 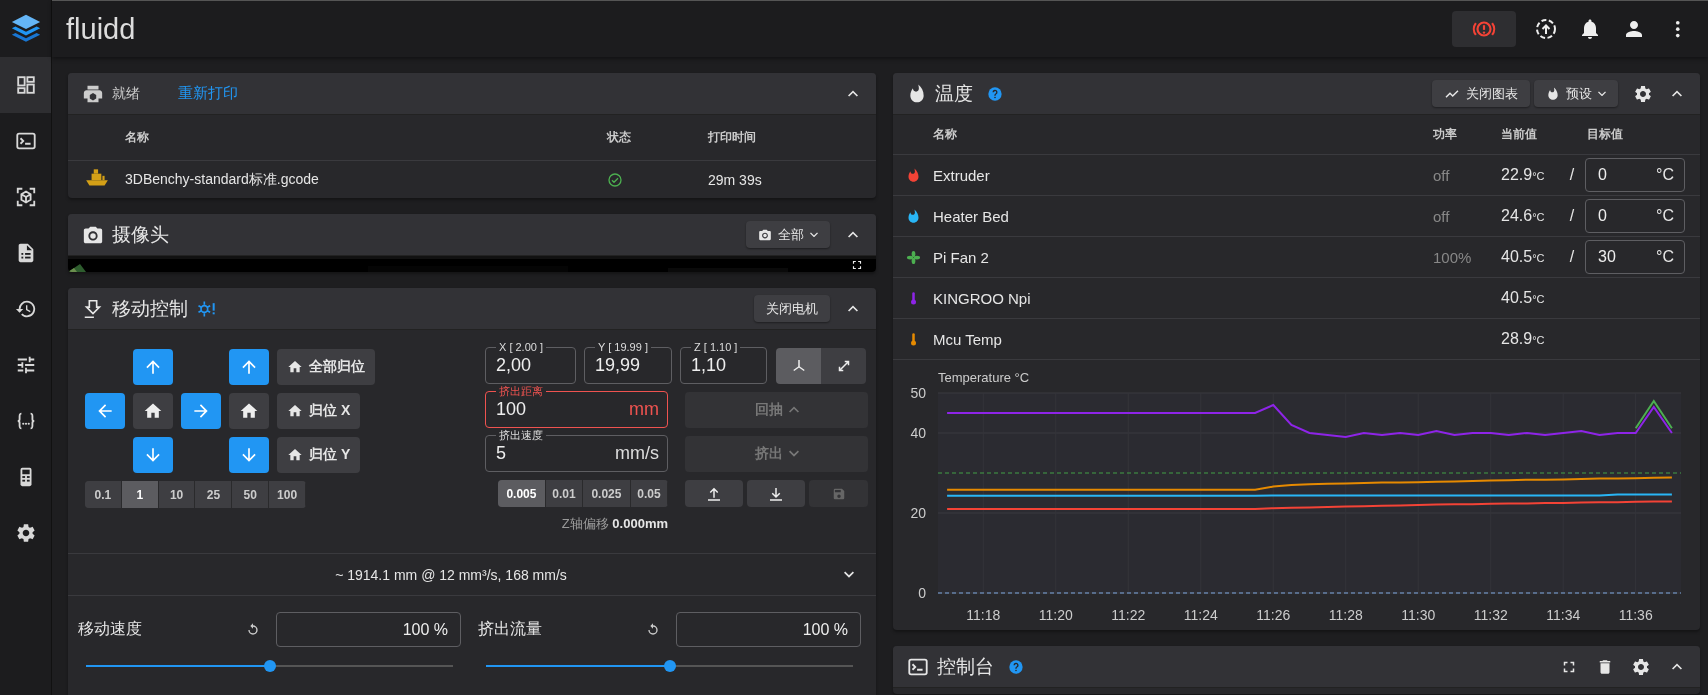 I want to click on axis-tick-label: 11:30, so click(x=1418, y=615).